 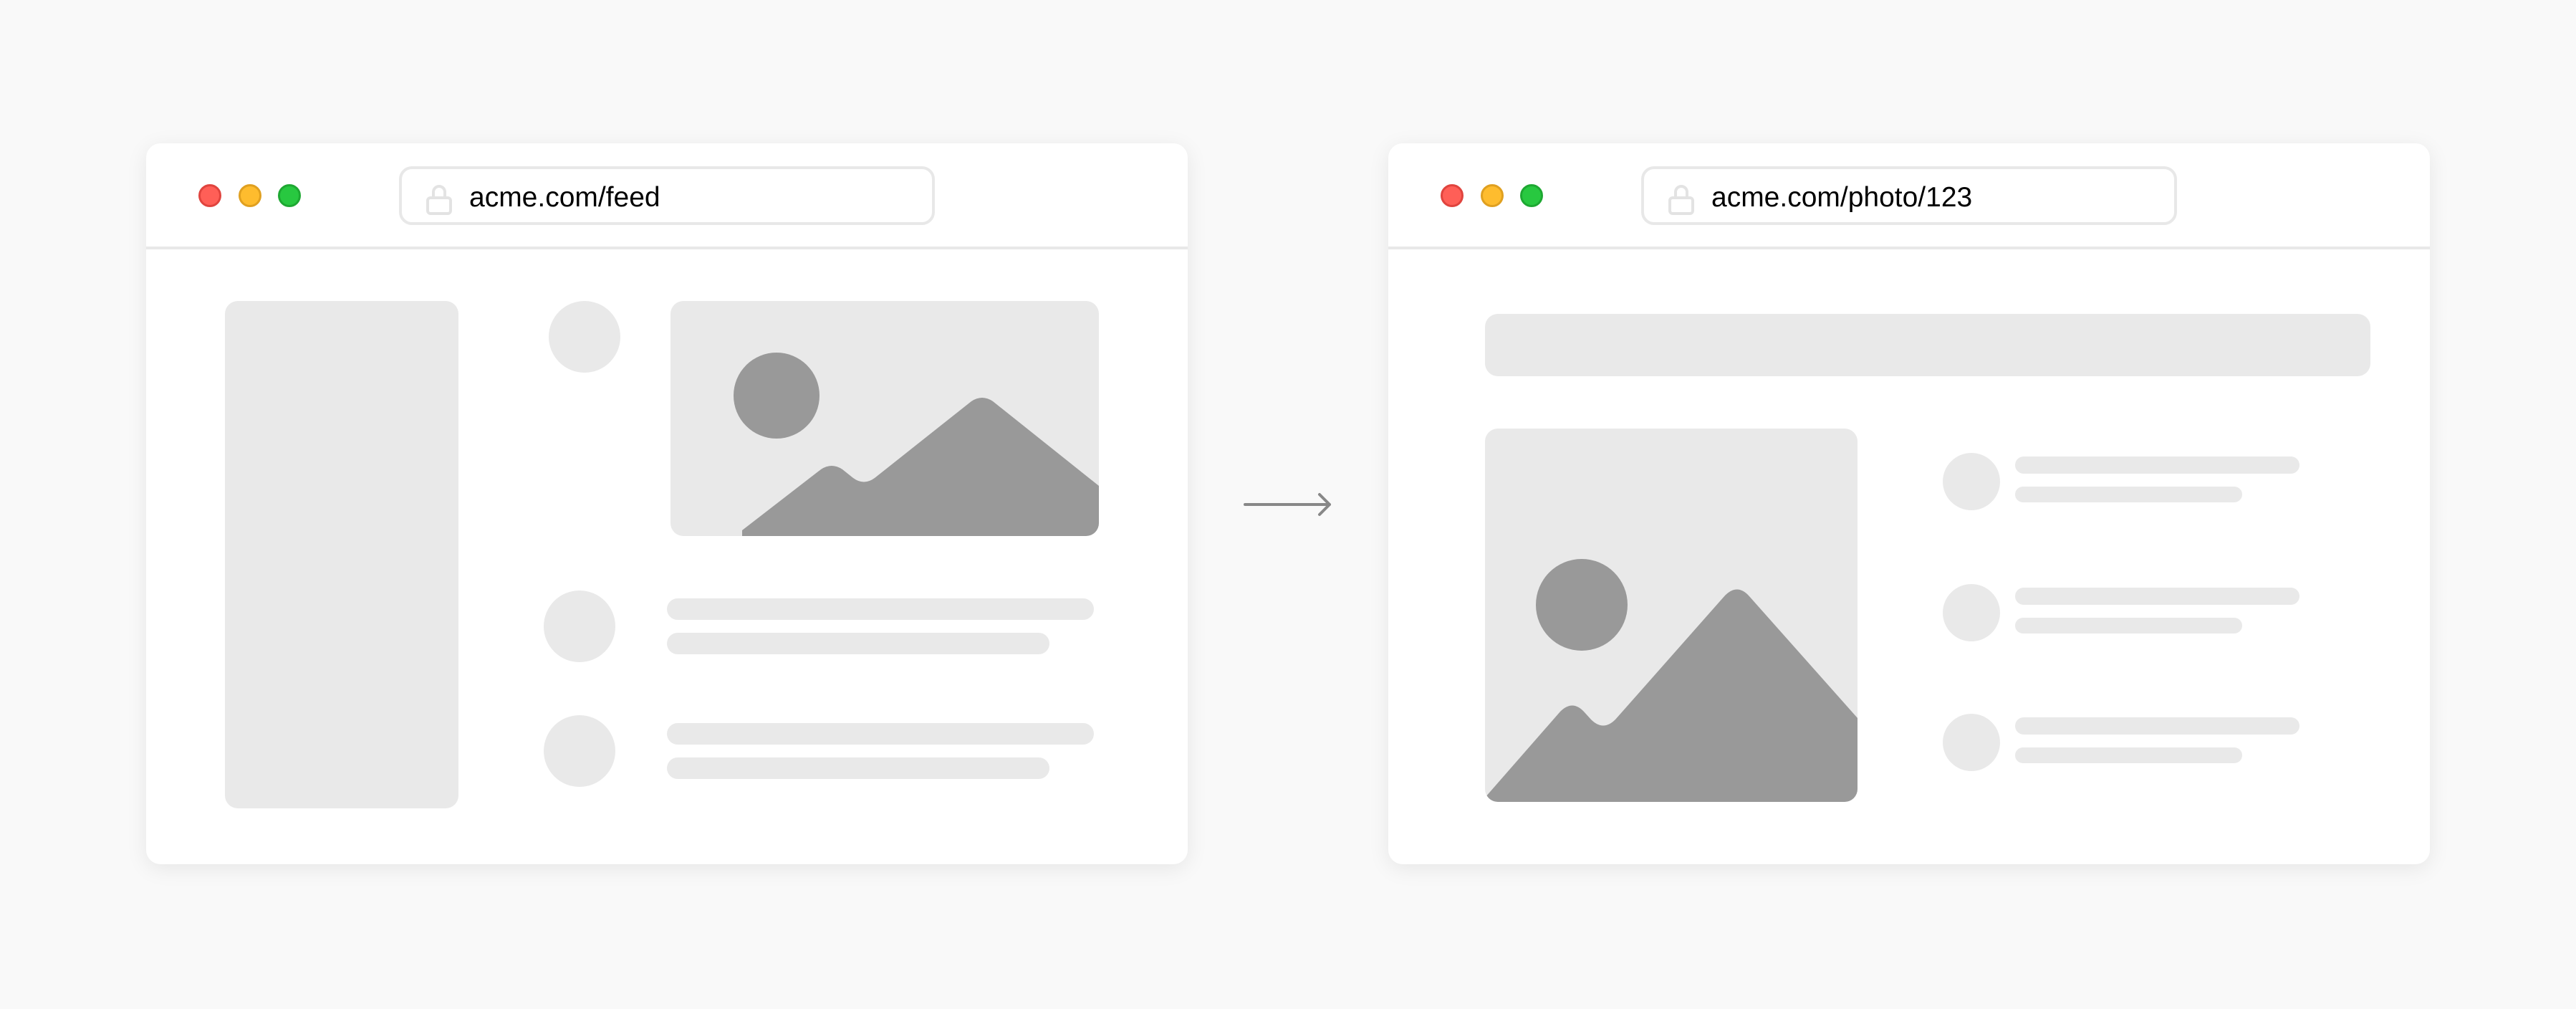 What do you see at coordinates (564, 198) in the screenshot?
I see `url-text: acme.com/feed` at bounding box center [564, 198].